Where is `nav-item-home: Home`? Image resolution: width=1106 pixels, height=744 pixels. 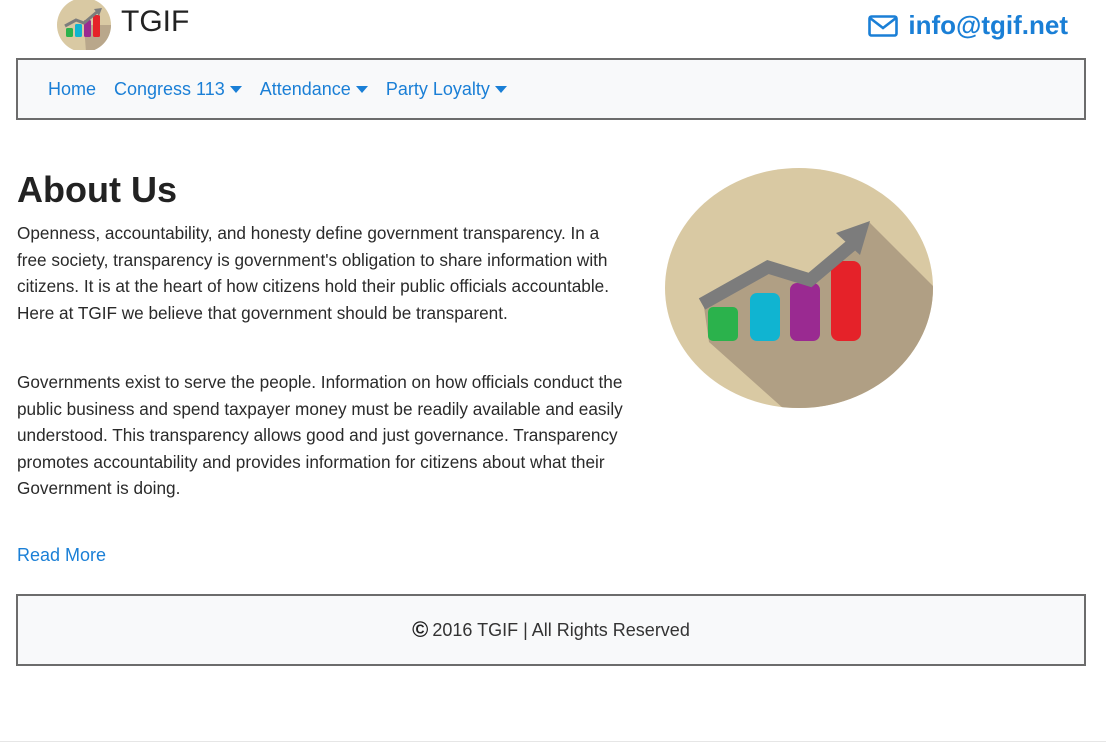 nav-item-home: Home is located at coordinates (72, 89).